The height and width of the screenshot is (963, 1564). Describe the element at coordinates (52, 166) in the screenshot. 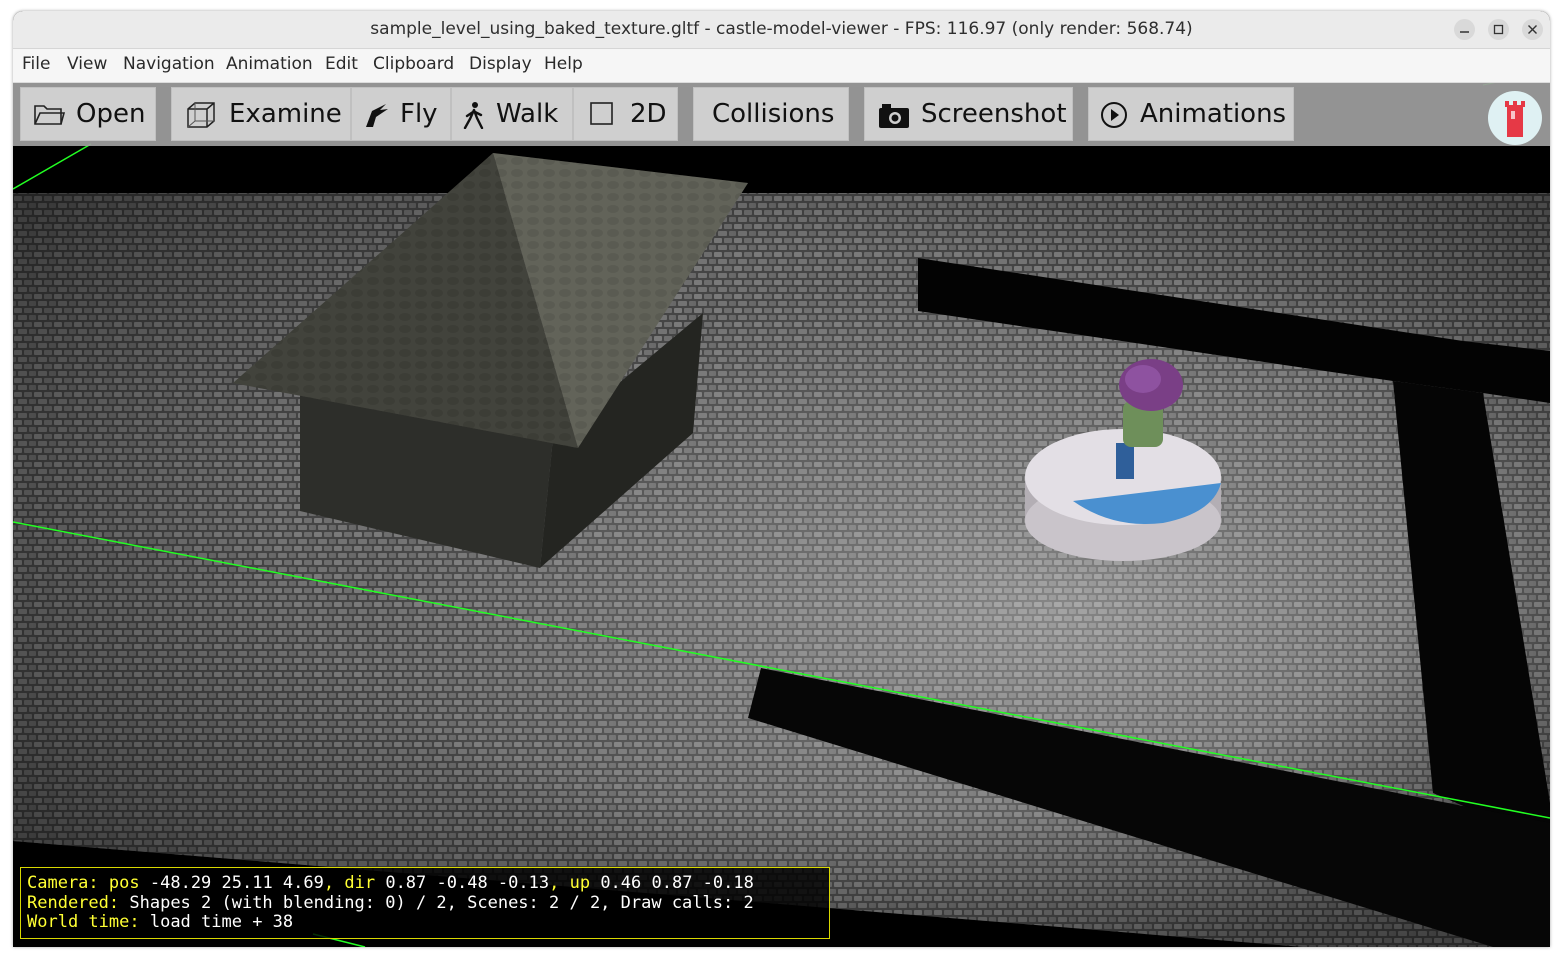

I see `axis-line` at that location.